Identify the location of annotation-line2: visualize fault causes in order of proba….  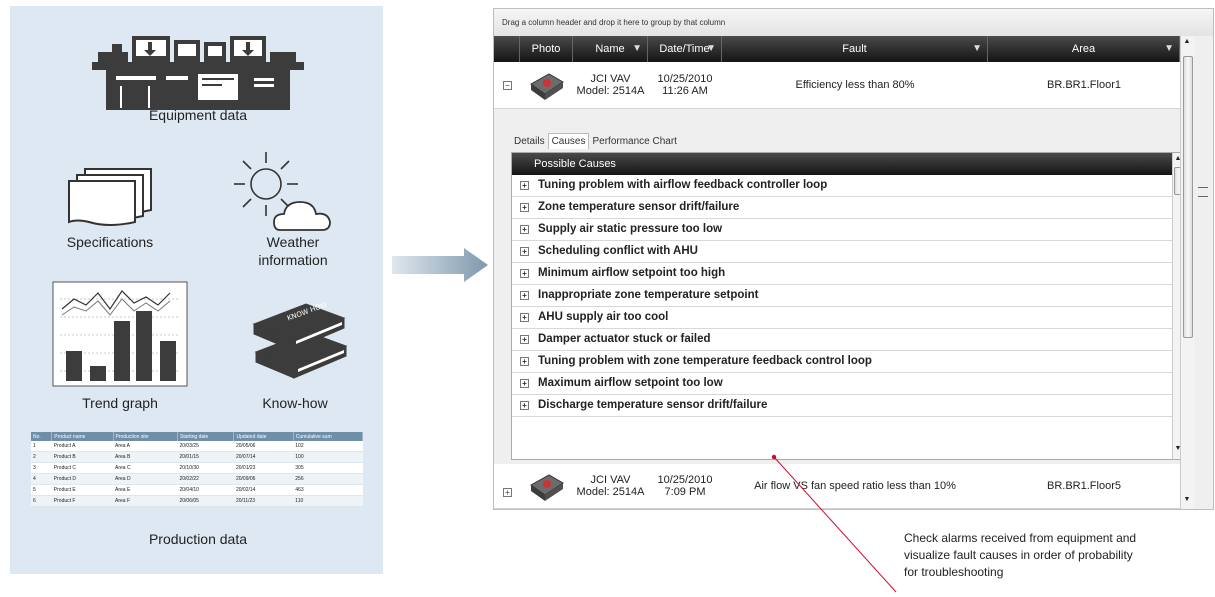
(1018, 555).